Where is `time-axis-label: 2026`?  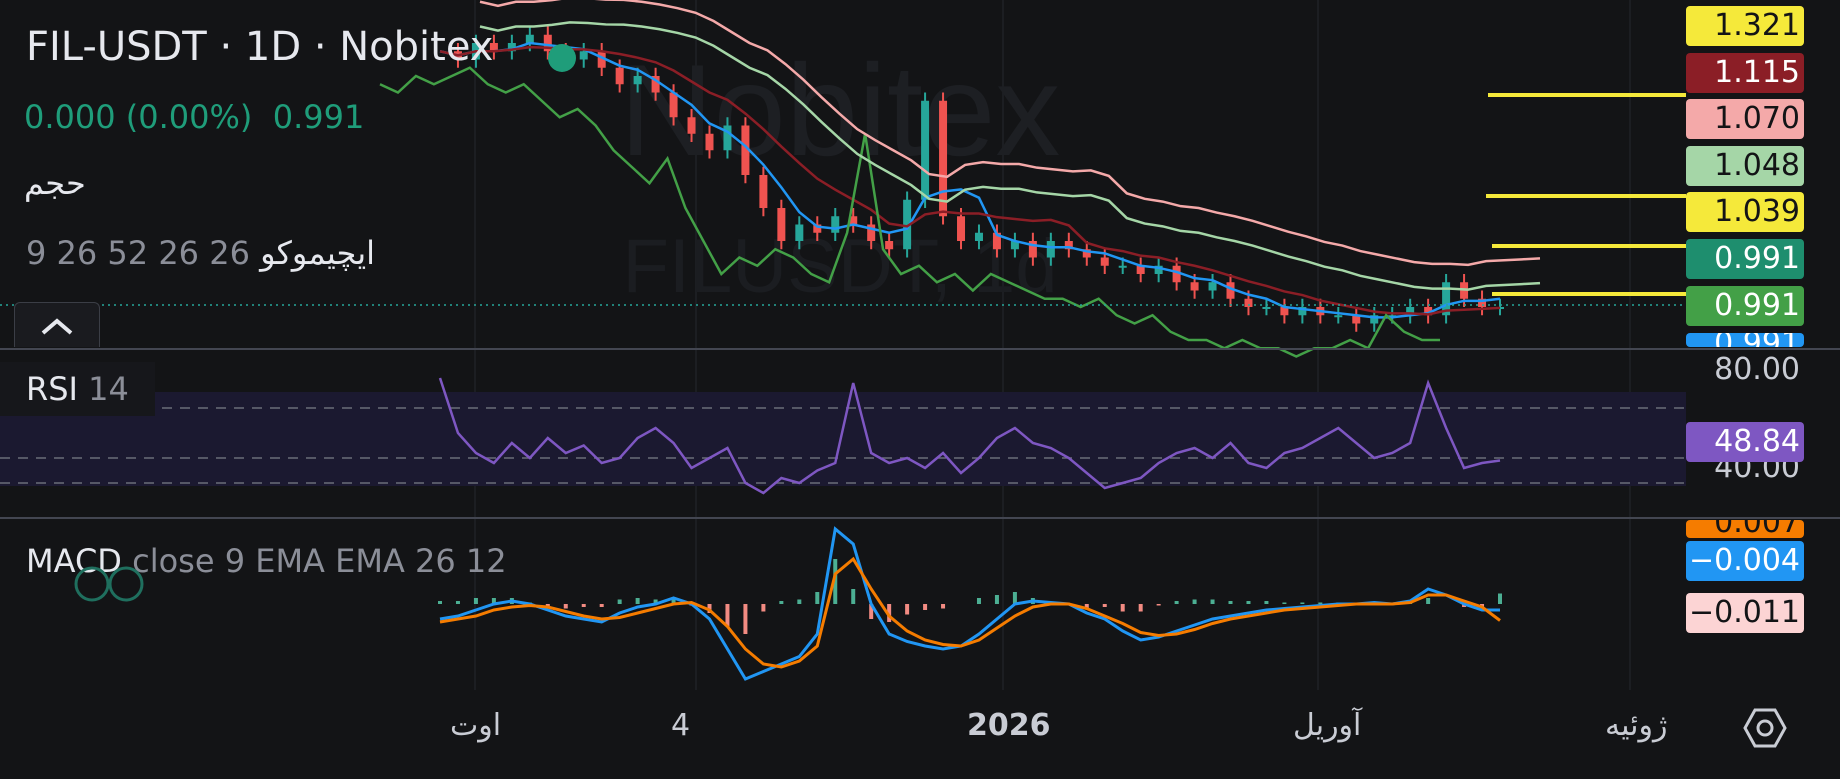 time-axis-label: 2026 is located at coordinates (1009, 725).